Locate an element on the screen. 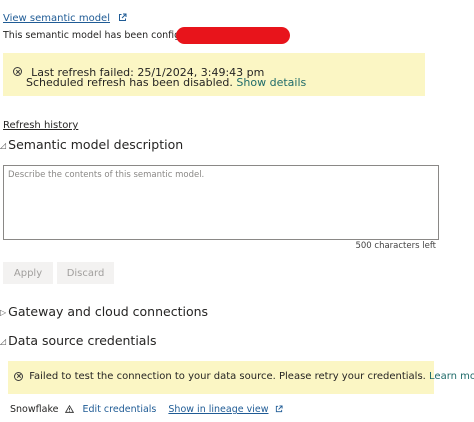  show-in-lineage-link: Show in lineage view is located at coordinates (218, 409).